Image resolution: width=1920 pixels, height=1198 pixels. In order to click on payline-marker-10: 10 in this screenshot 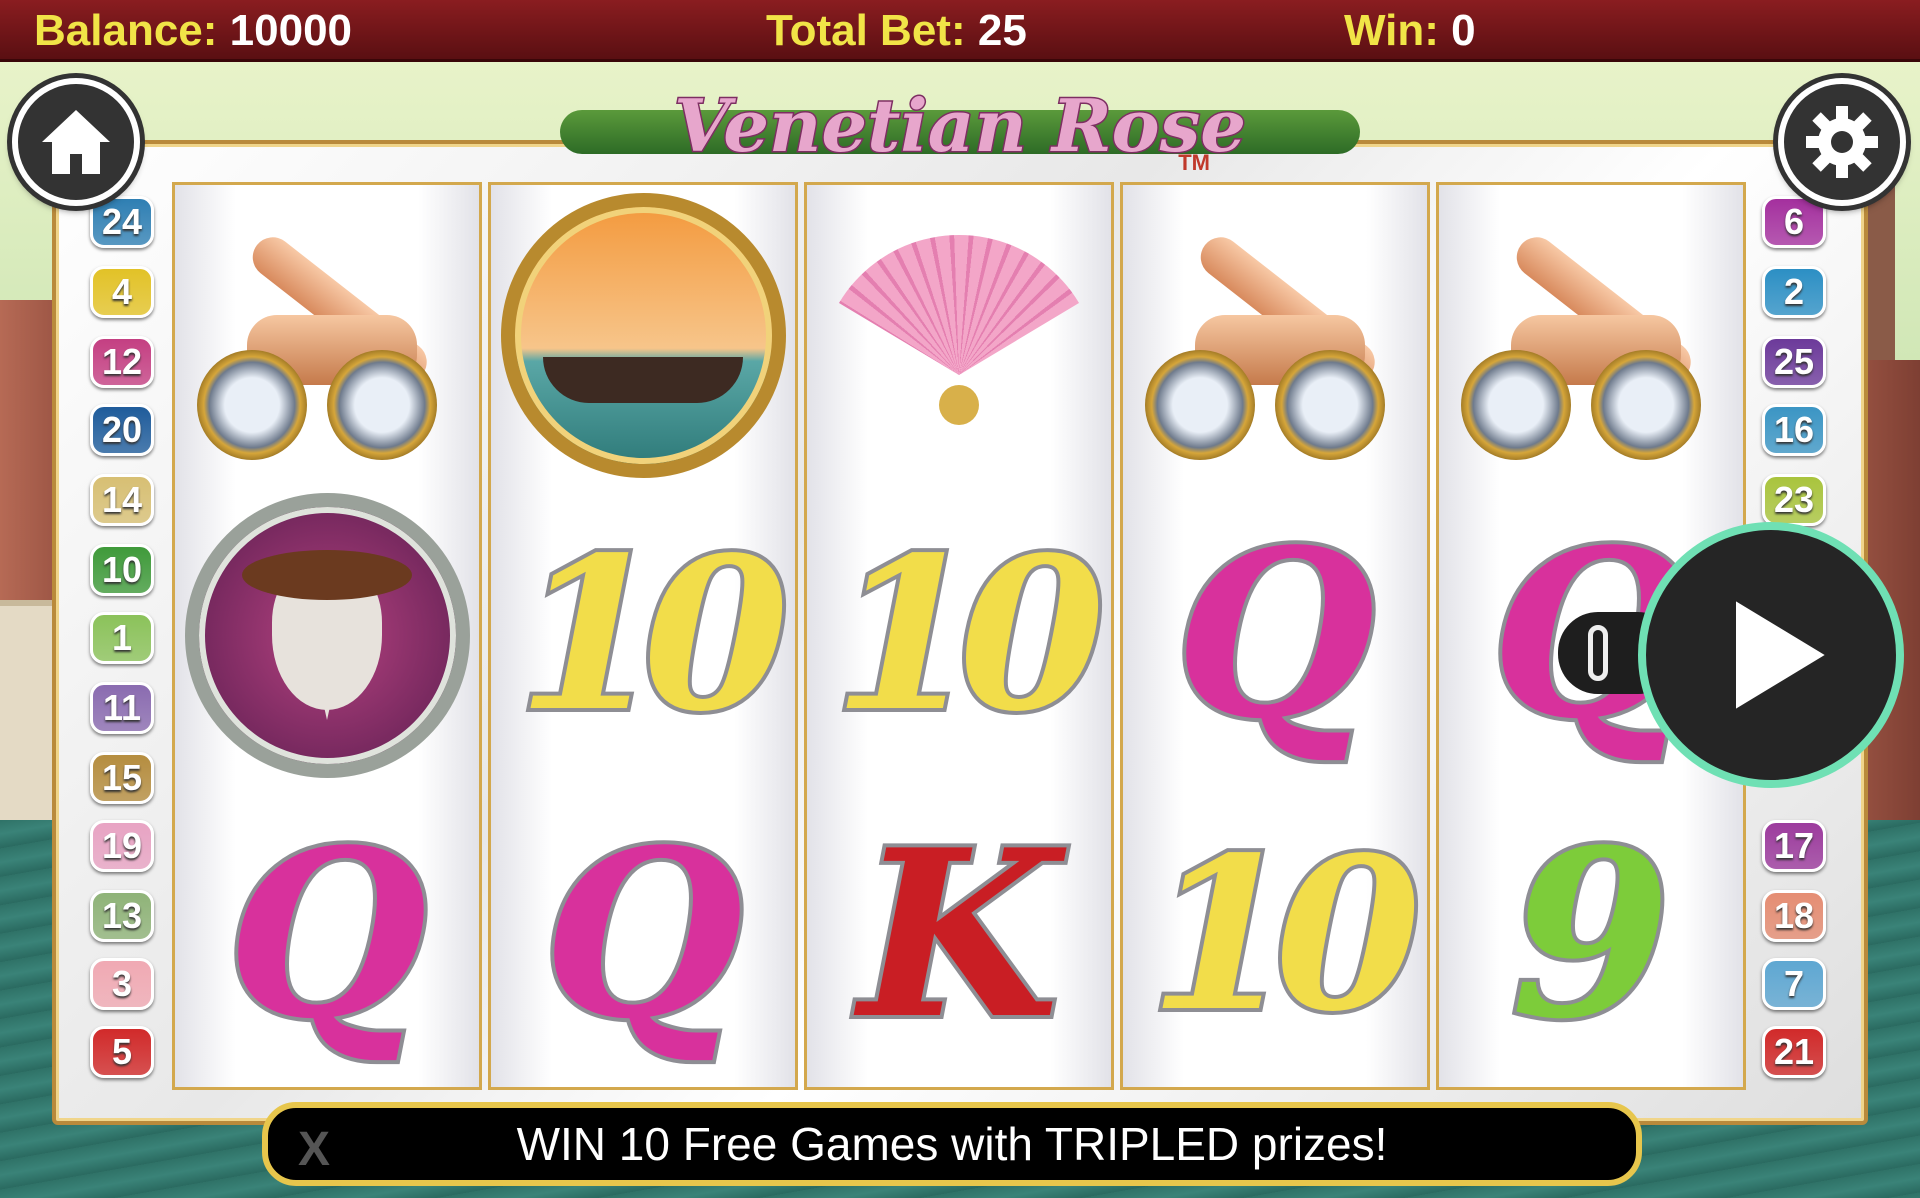, I will do `click(122, 570)`.